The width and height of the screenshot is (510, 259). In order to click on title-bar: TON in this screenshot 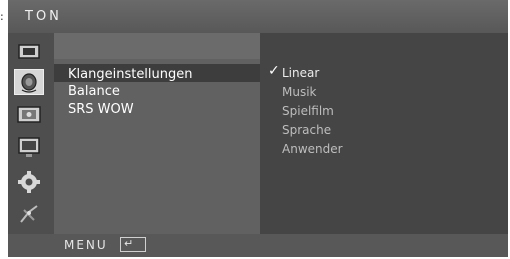, I will do `click(258, 16)`.